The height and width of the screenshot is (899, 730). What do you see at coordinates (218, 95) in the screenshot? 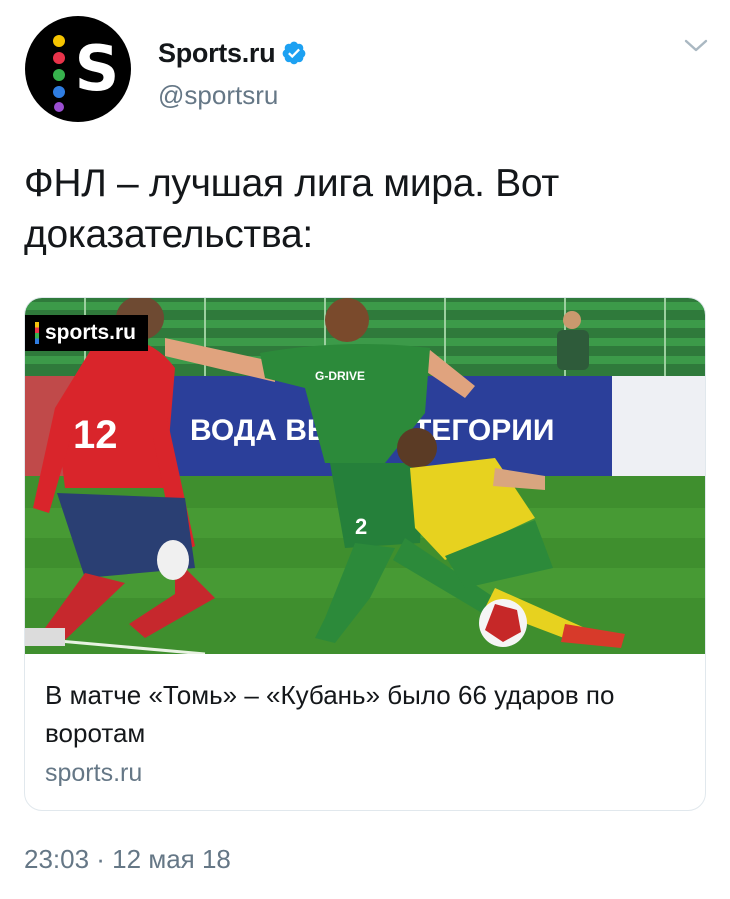
I see `author-handle: @sportsru` at bounding box center [218, 95].